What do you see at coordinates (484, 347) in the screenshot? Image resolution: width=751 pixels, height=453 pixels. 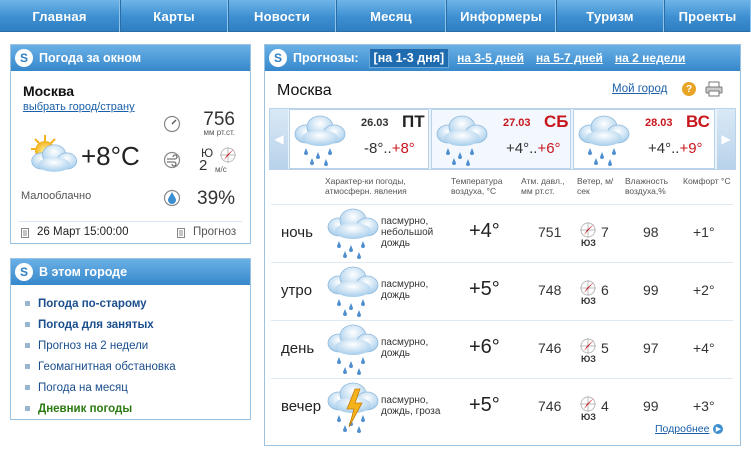 I see `row-temperature: +6°` at bounding box center [484, 347].